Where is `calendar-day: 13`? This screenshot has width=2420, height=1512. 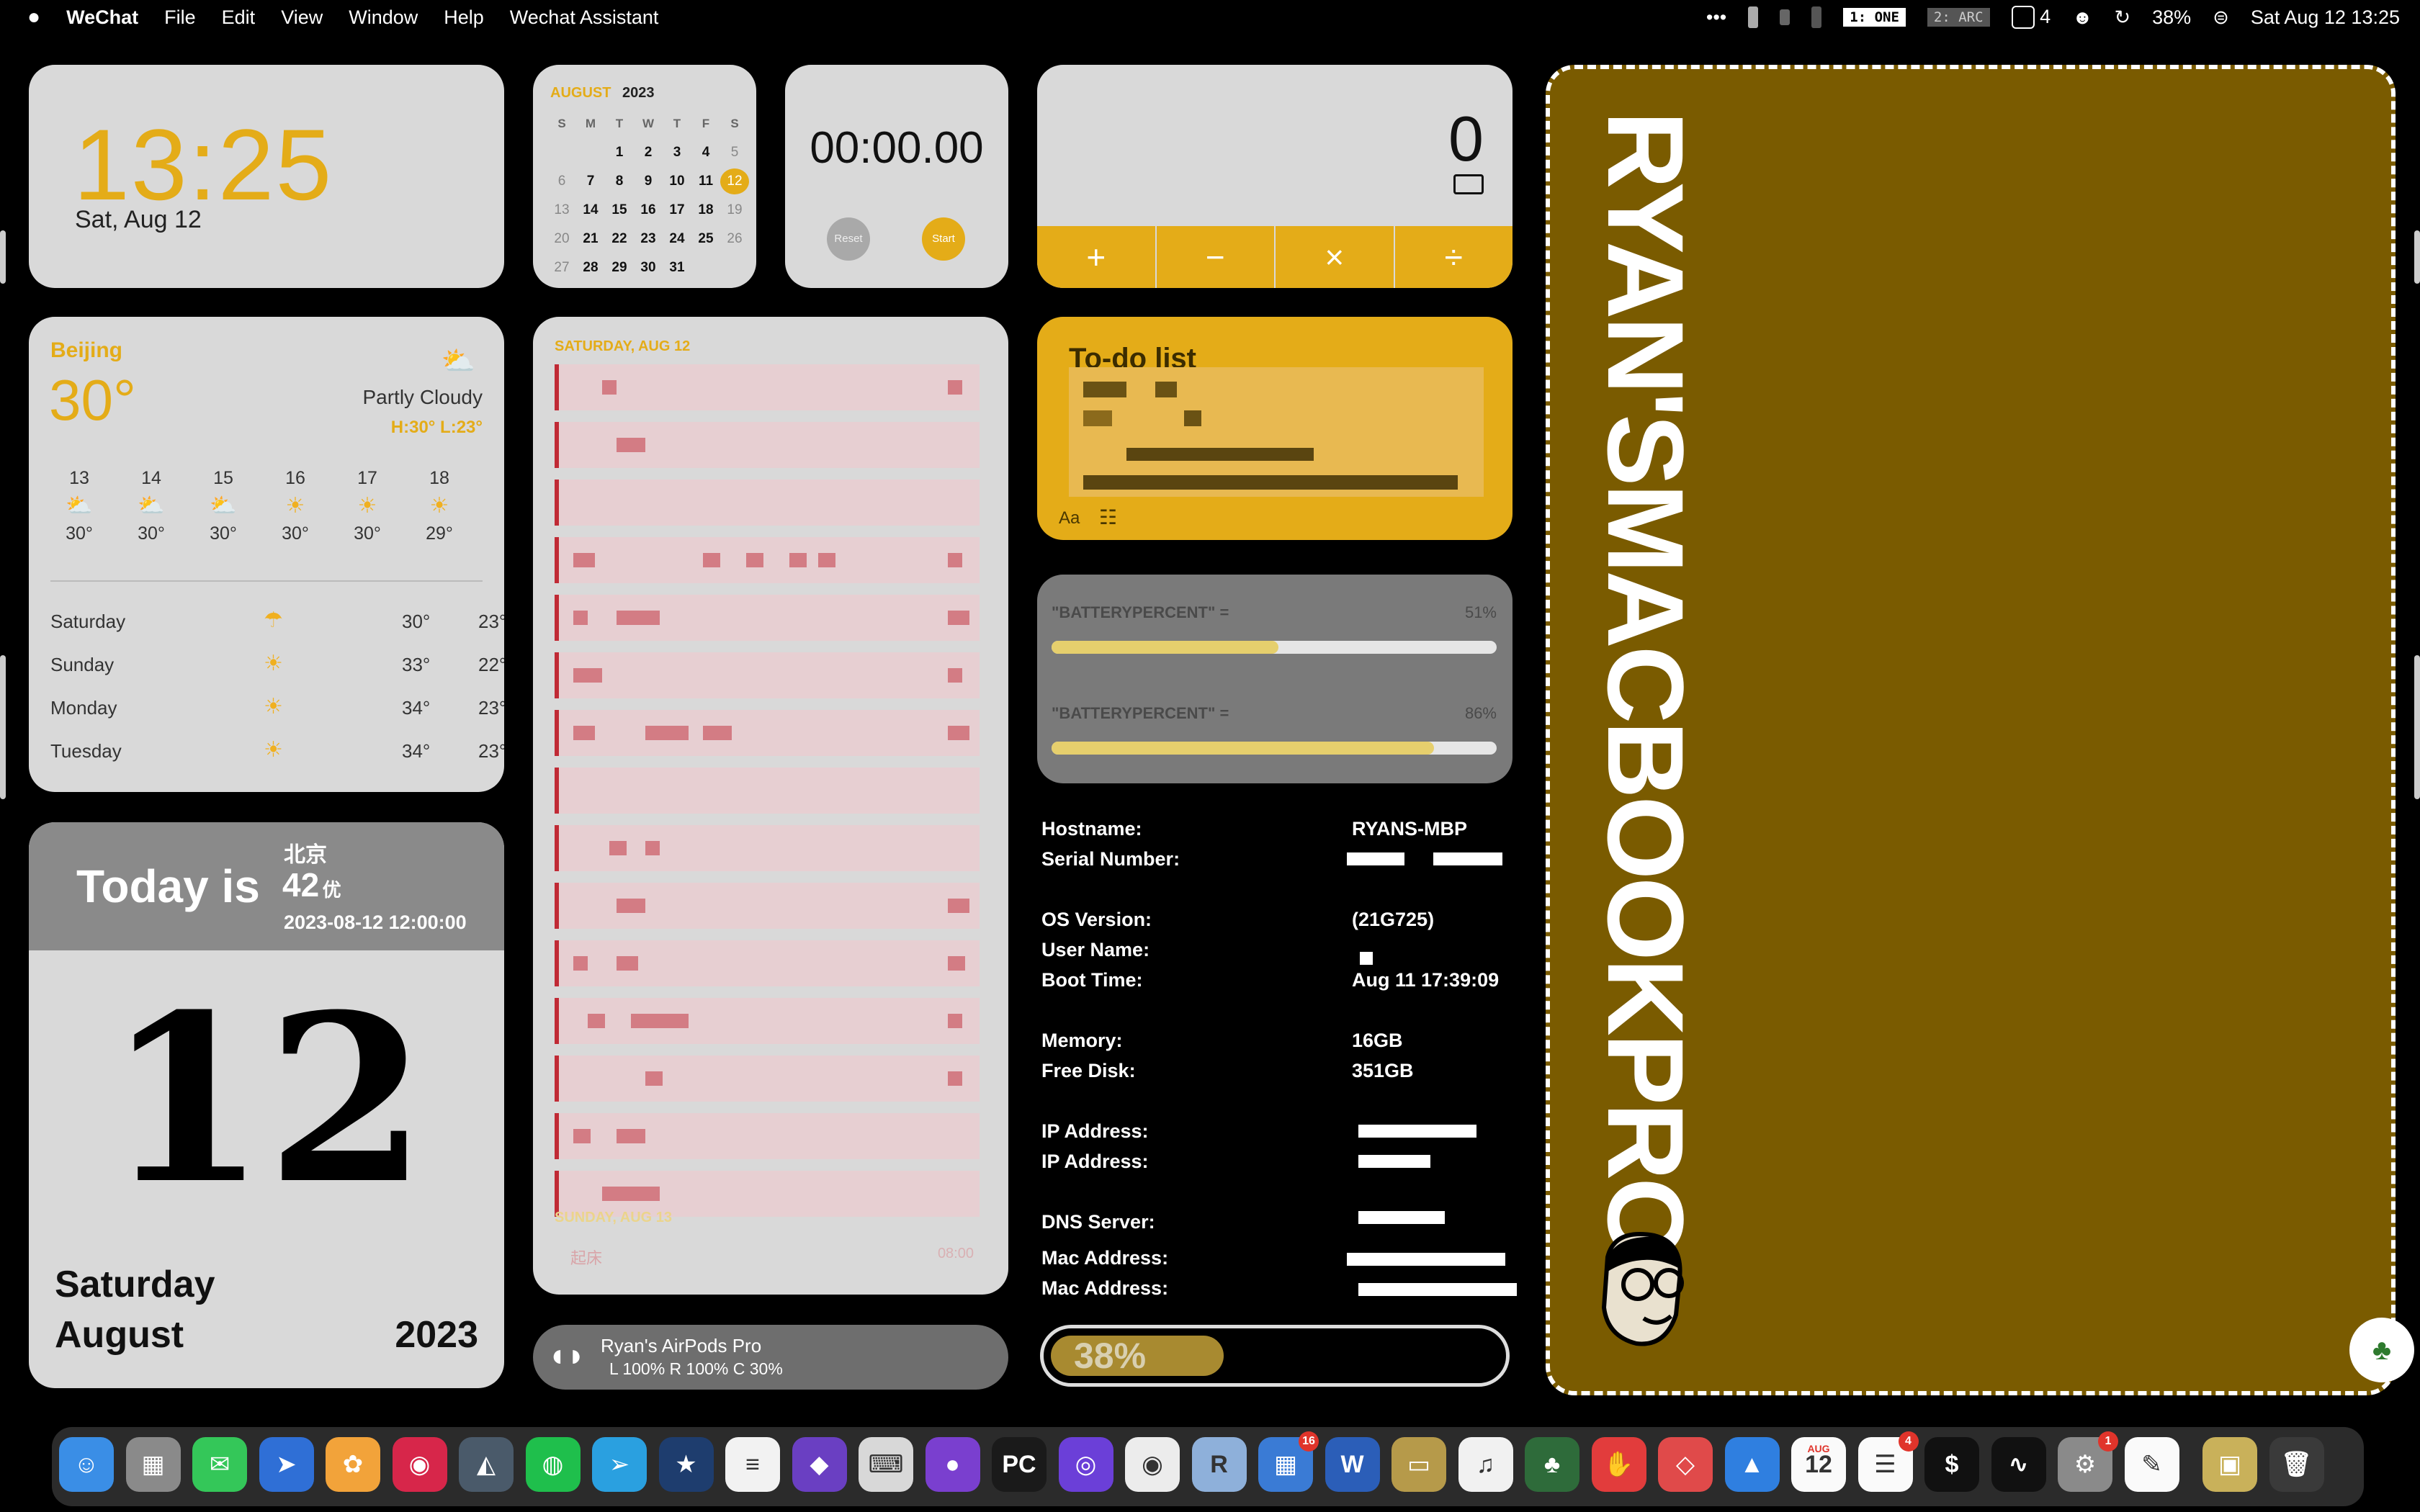 calendar-day: 13 is located at coordinates (561, 210).